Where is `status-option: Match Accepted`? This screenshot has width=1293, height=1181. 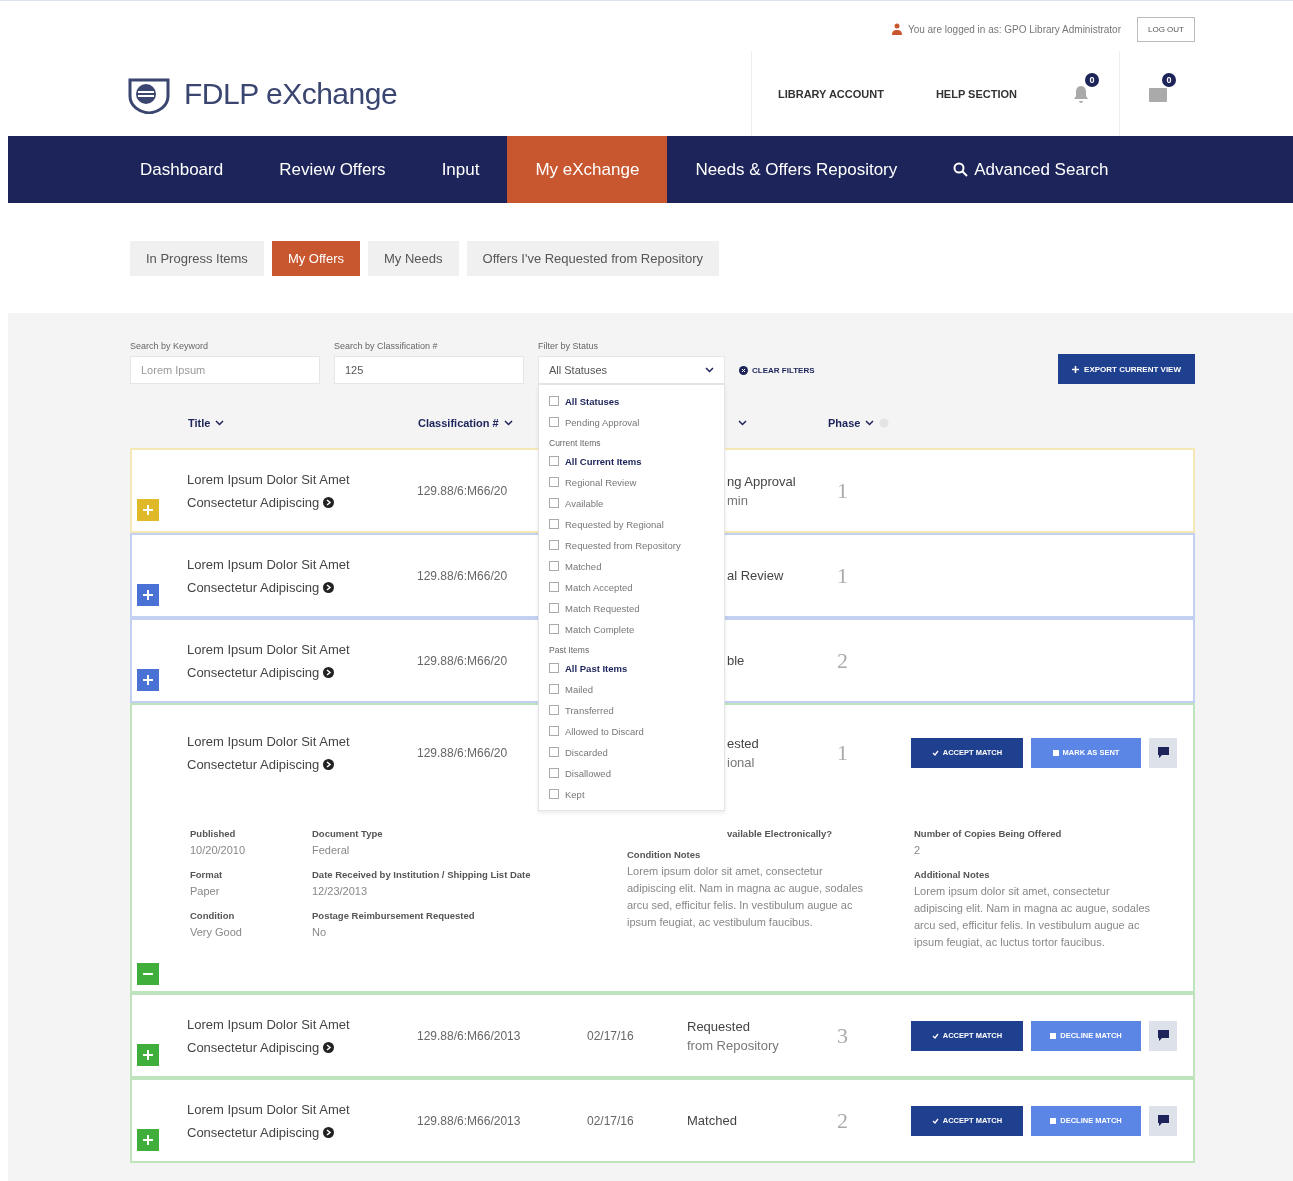
status-option: Match Accepted is located at coordinates (631, 587).